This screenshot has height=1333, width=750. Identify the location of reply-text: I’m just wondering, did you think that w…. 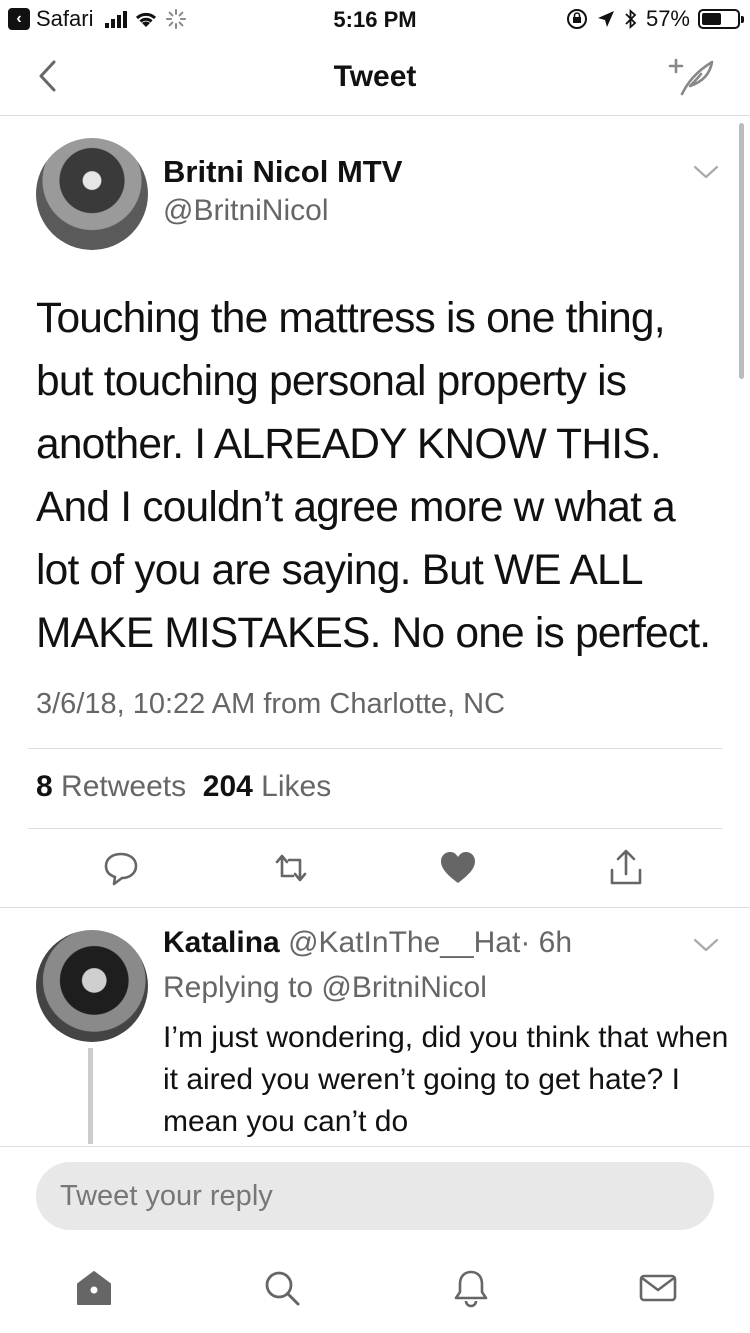
(448, 1081).